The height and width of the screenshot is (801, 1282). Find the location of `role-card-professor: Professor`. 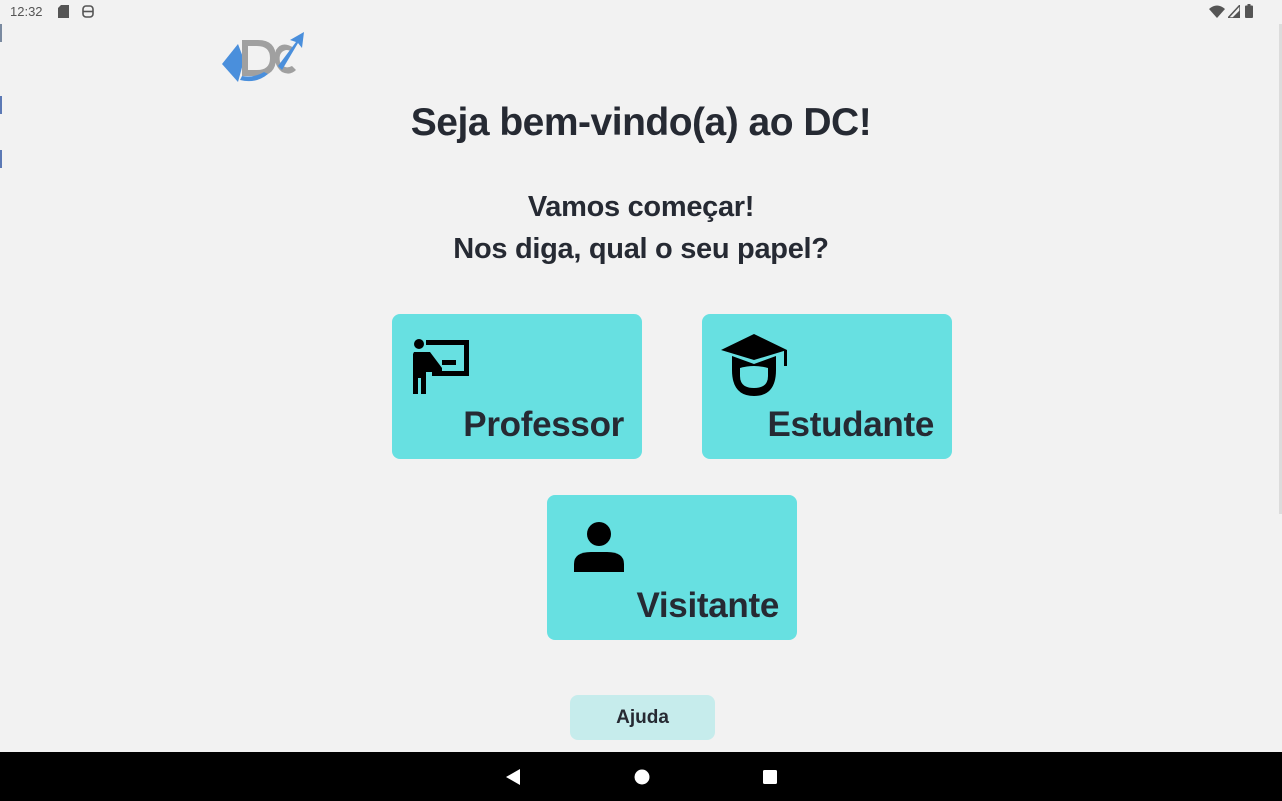

role-card-professor: Professor is located at coordinates (517, 386).